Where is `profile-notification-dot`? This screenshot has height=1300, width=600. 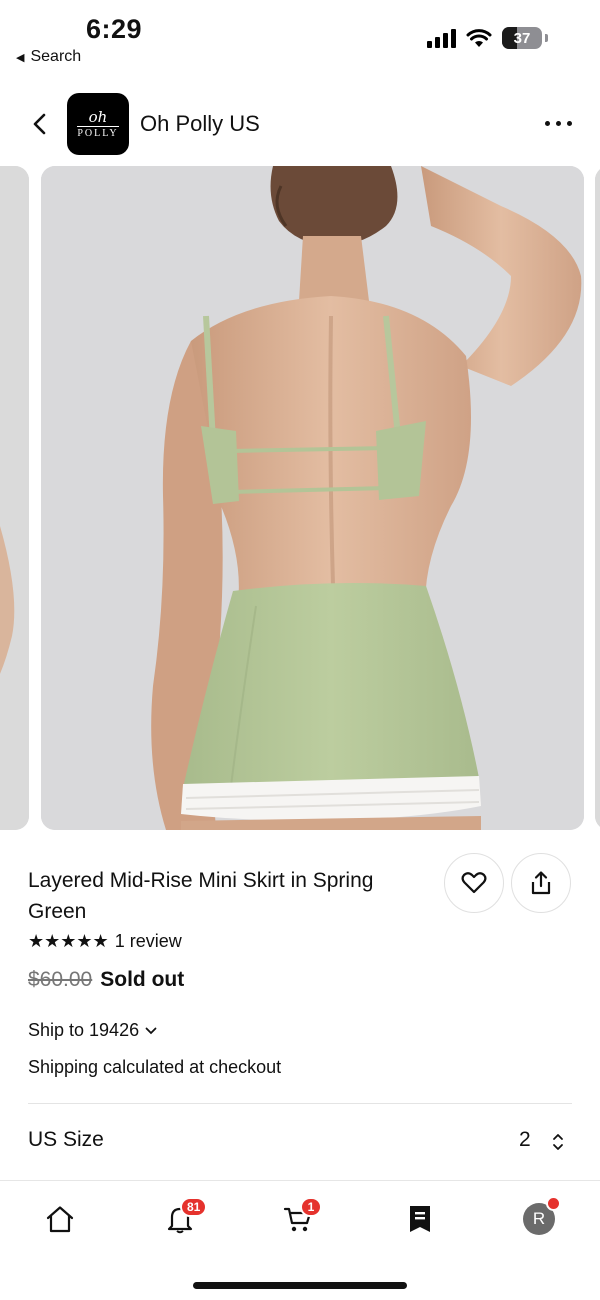 profile-notification-dot is located at coordinates (553, 1203).